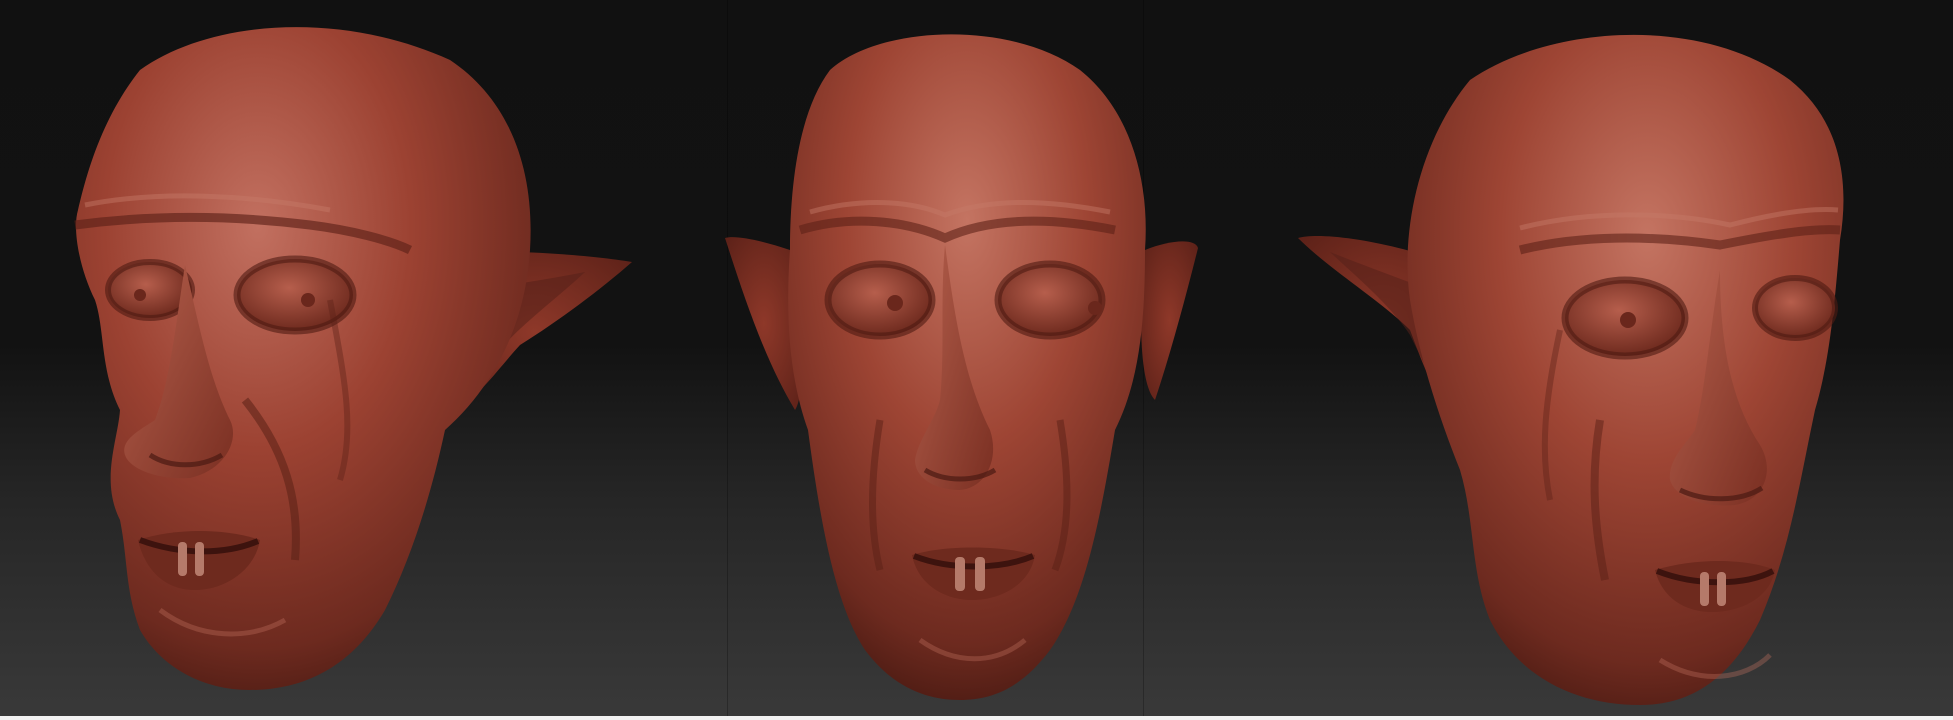 This screenshot has height=720, width=1953. Describe the element at coordinates (976, 718) in the screenshot. I see `bottom-border` at that location.